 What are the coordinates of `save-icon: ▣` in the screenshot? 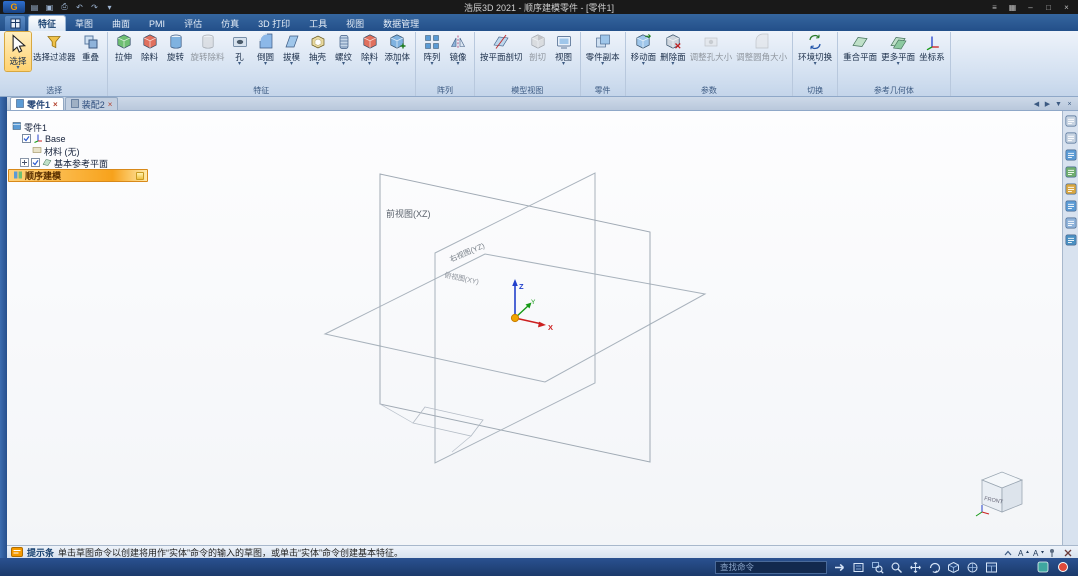 It's located at (49, 7).